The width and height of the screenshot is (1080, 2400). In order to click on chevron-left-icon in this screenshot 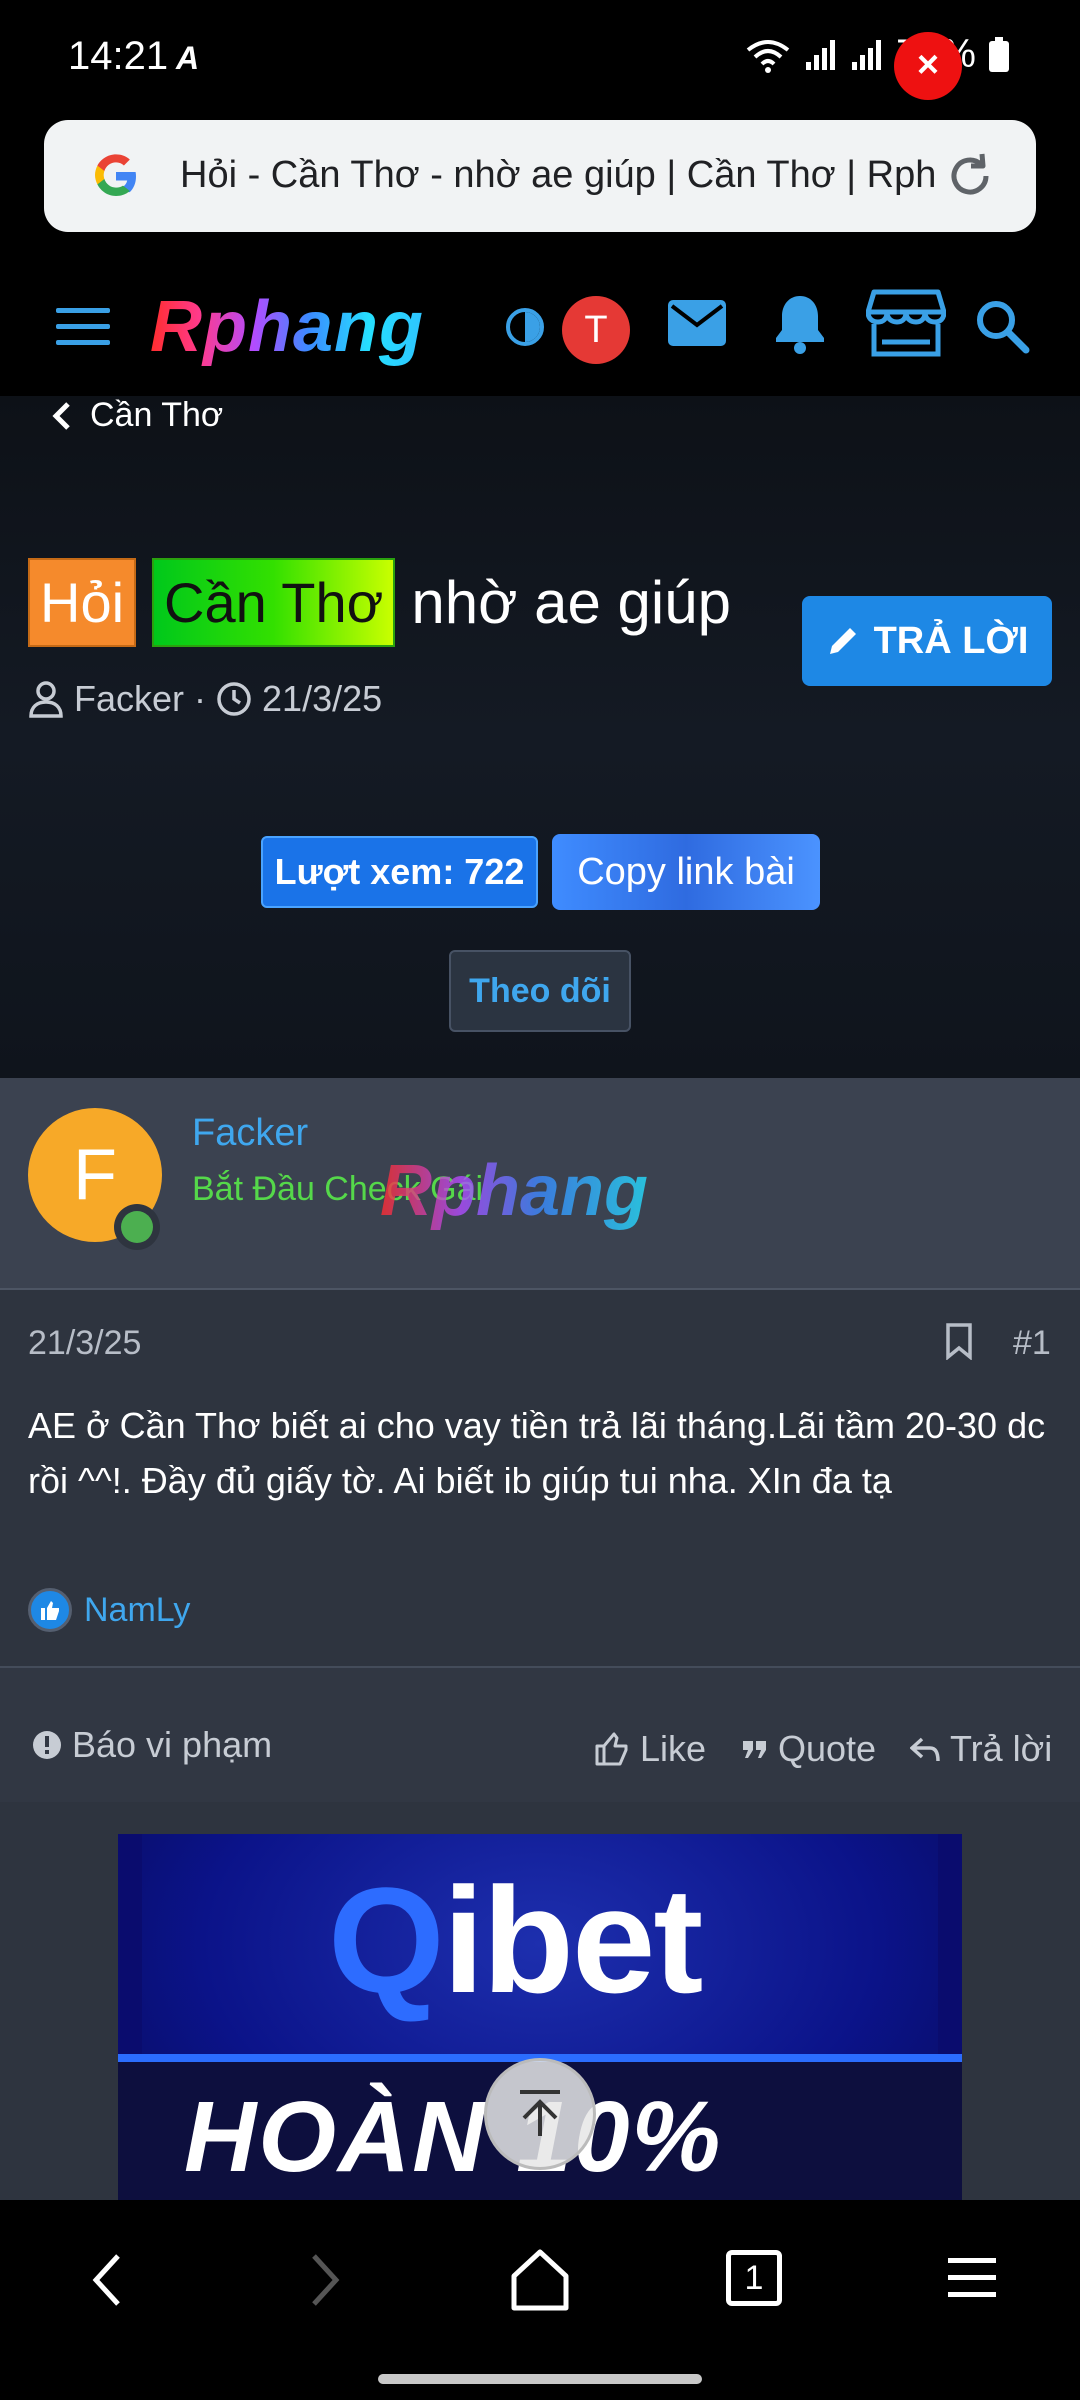, I will do `click(61, 415)`.